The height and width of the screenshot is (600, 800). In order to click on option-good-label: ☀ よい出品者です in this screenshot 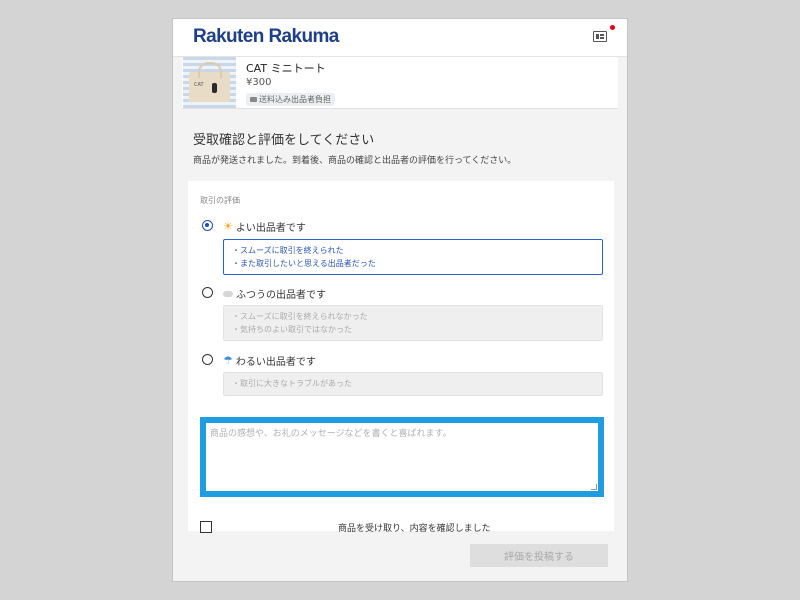, I will do `click(264, 226)`.